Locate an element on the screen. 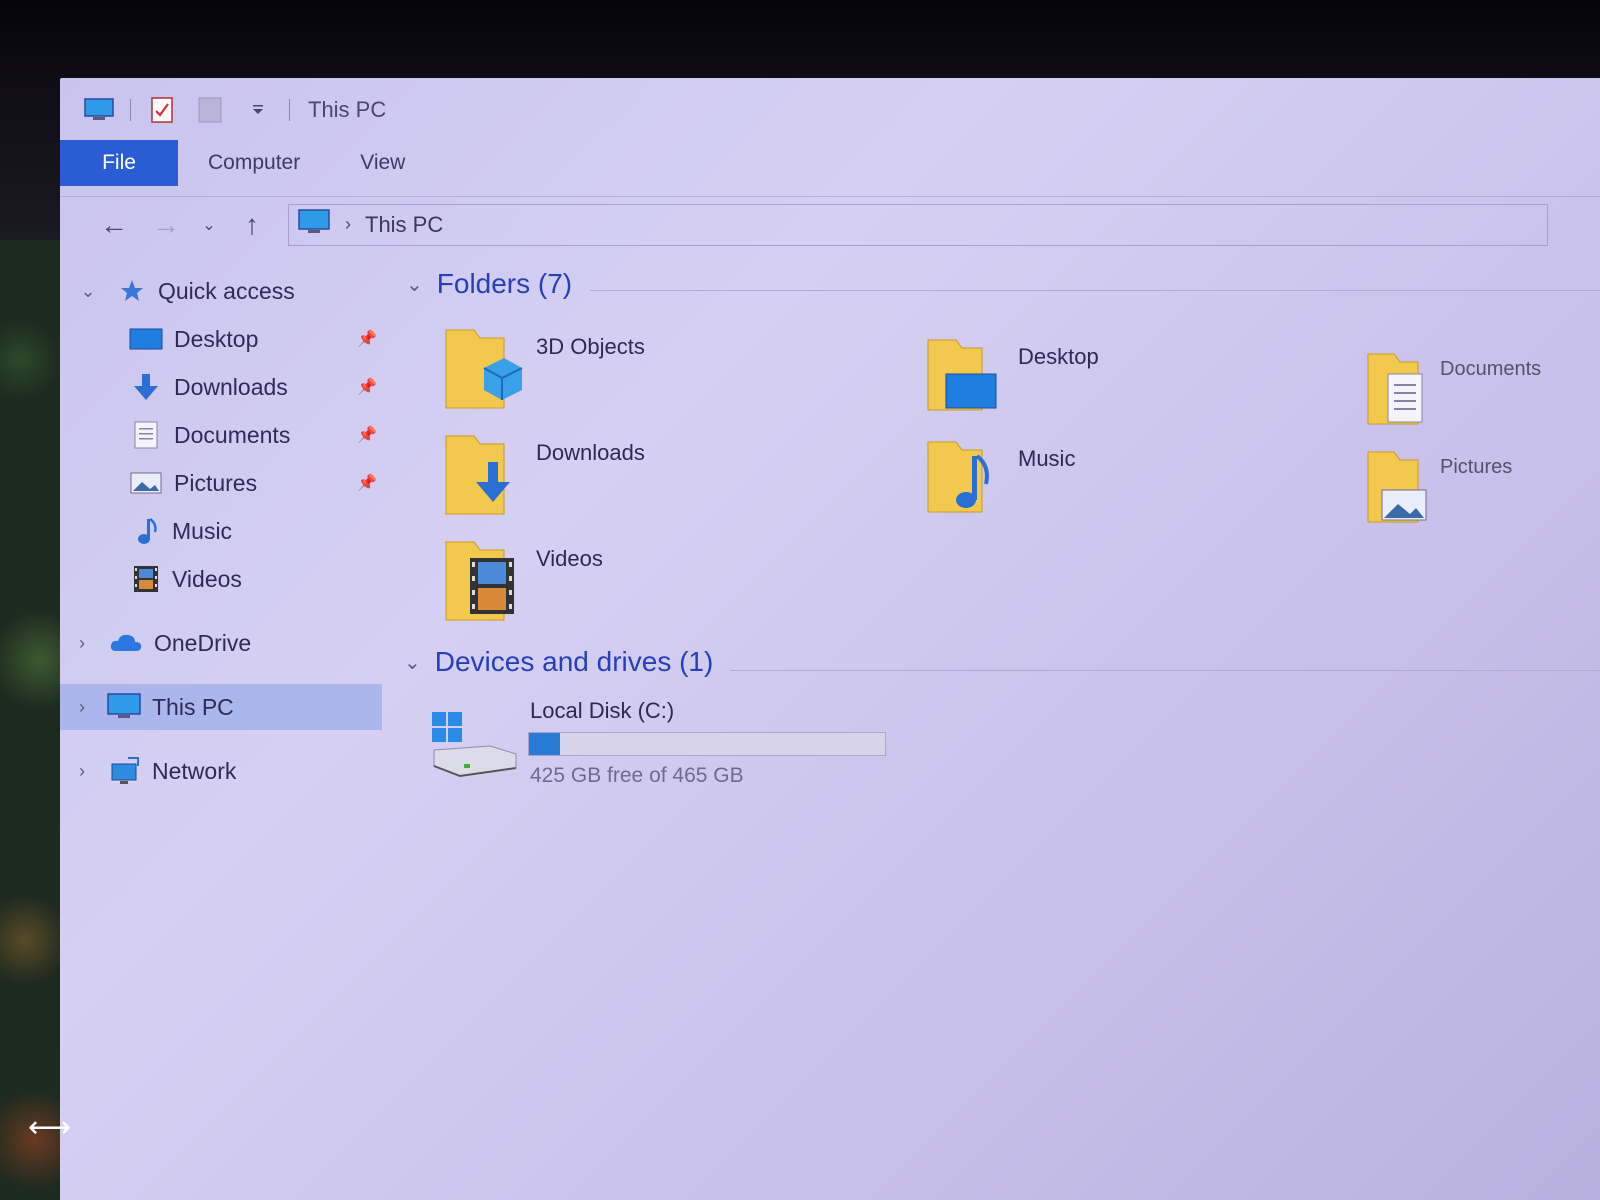 This screenshot has width=1600, height=1200. title-bar: This PC is located at coordinates (830, 110).